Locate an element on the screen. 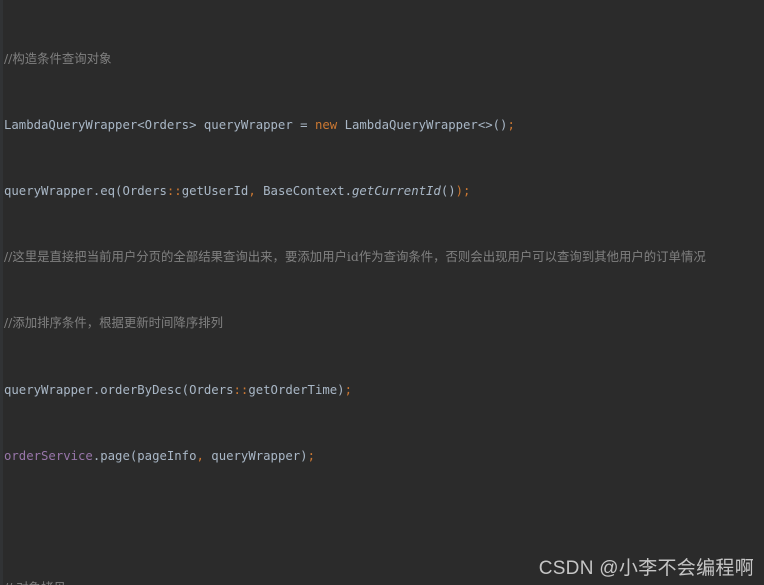 The height and width of the screenshot is (585, 764). code-token-comment: //添加排序条件，根据更新时间降序排列 is located at coordinates (113, 323).